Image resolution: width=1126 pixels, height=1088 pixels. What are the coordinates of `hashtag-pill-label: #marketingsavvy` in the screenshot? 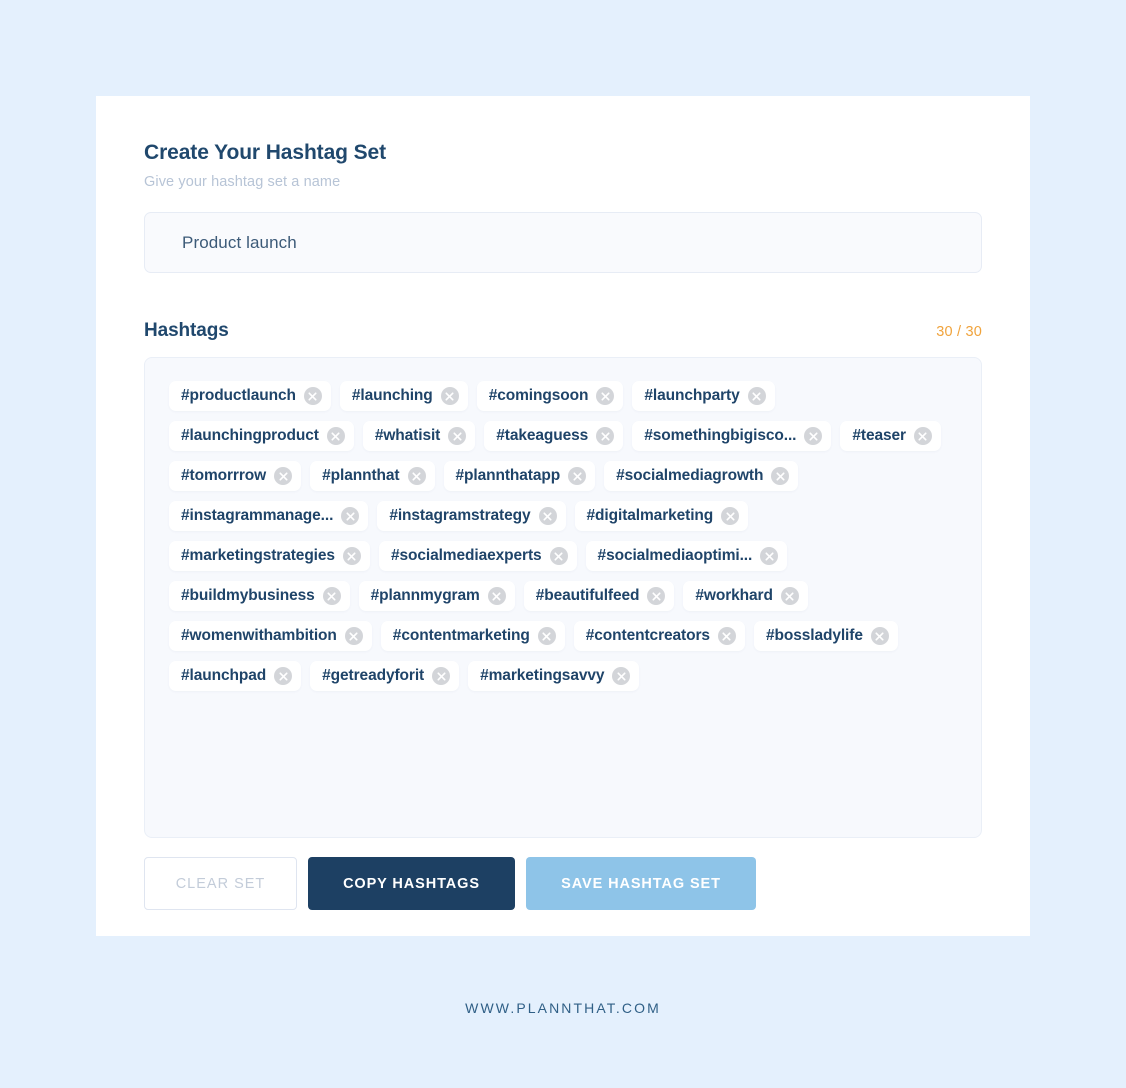 It's located at (542, 676).